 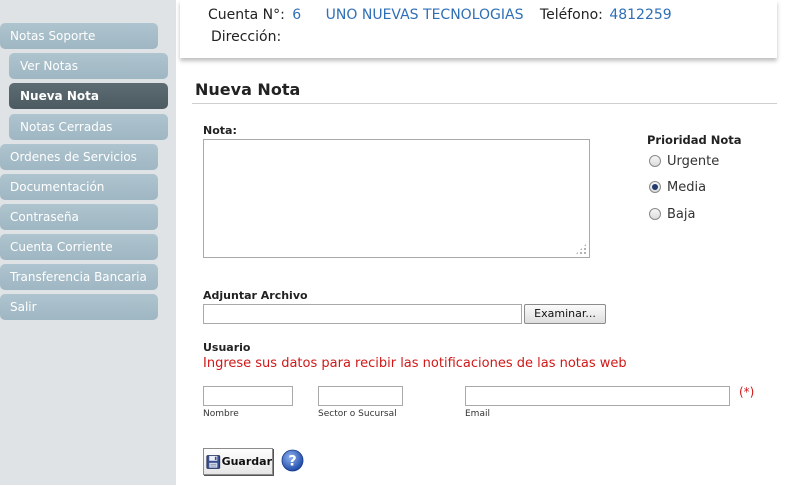 I want to click on sidebar-item-label: Transferencia Bancaria, so click(x=78, y=277).